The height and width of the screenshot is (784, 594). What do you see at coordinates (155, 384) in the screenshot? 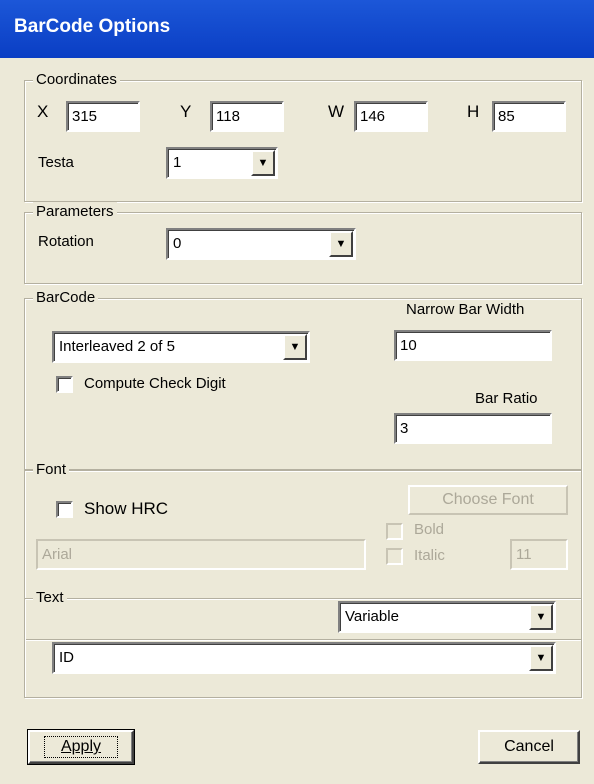
I see `compute-check-digit-label: Compute Check Digit` at bounding box center [155, 384].